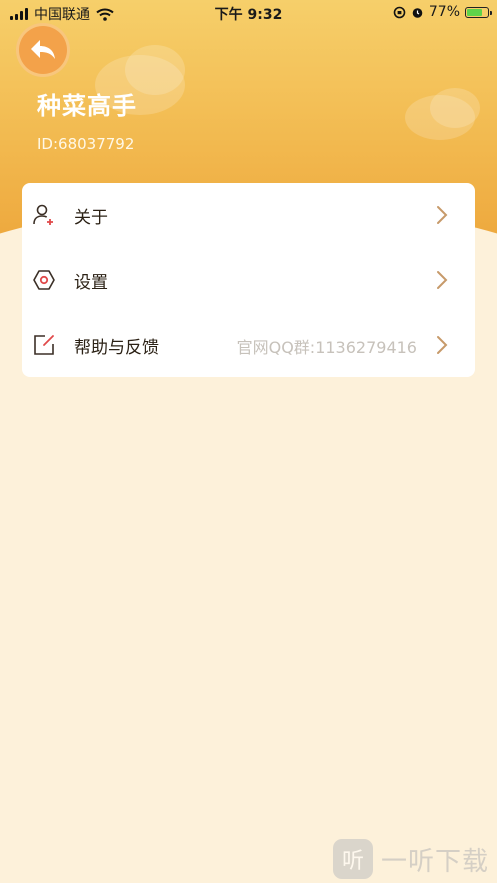  I want to click on edit-feedback-icon, so click(44, 345).